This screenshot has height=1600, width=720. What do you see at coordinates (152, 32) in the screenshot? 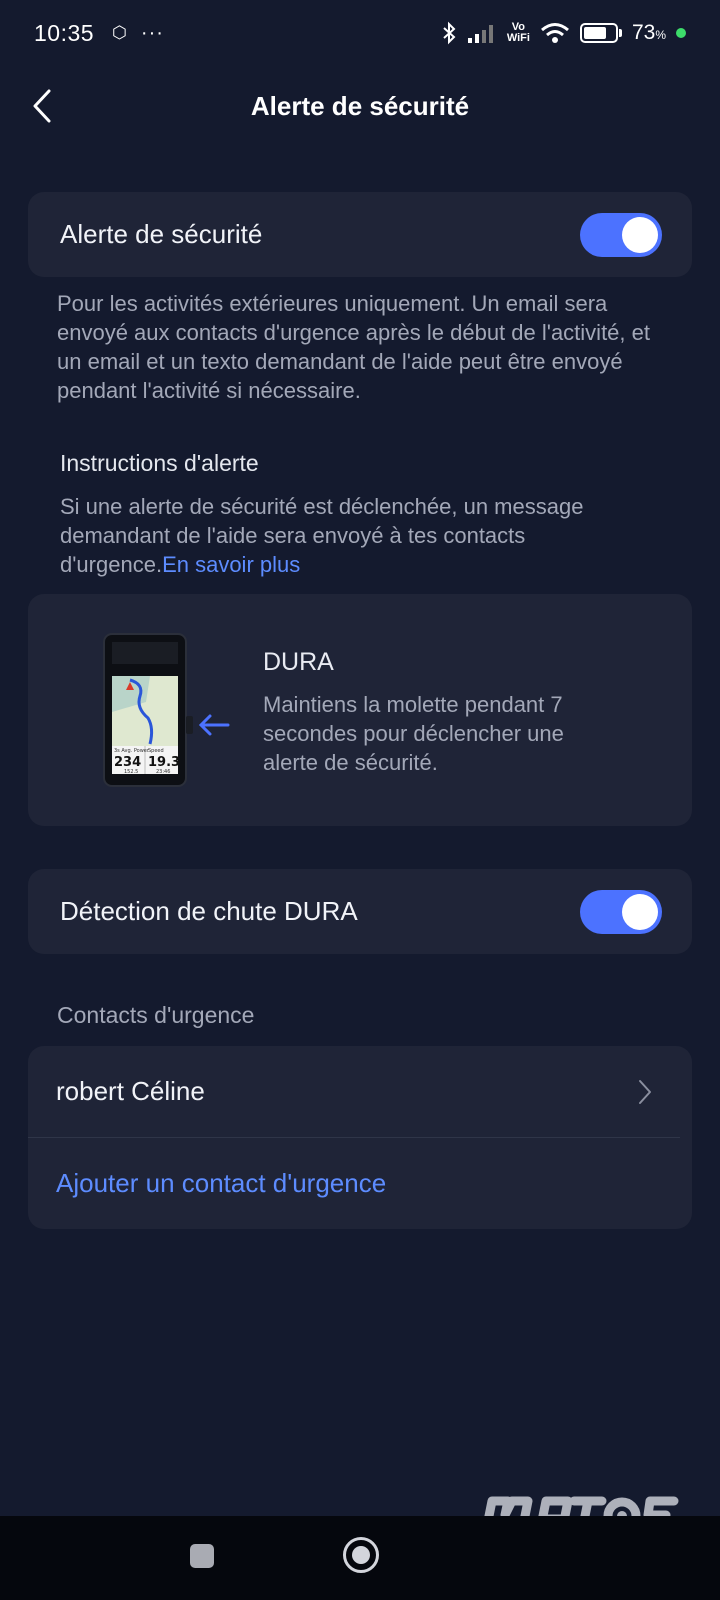
I see `more-notifications-icon: ···` at bounding box center [152, 32].